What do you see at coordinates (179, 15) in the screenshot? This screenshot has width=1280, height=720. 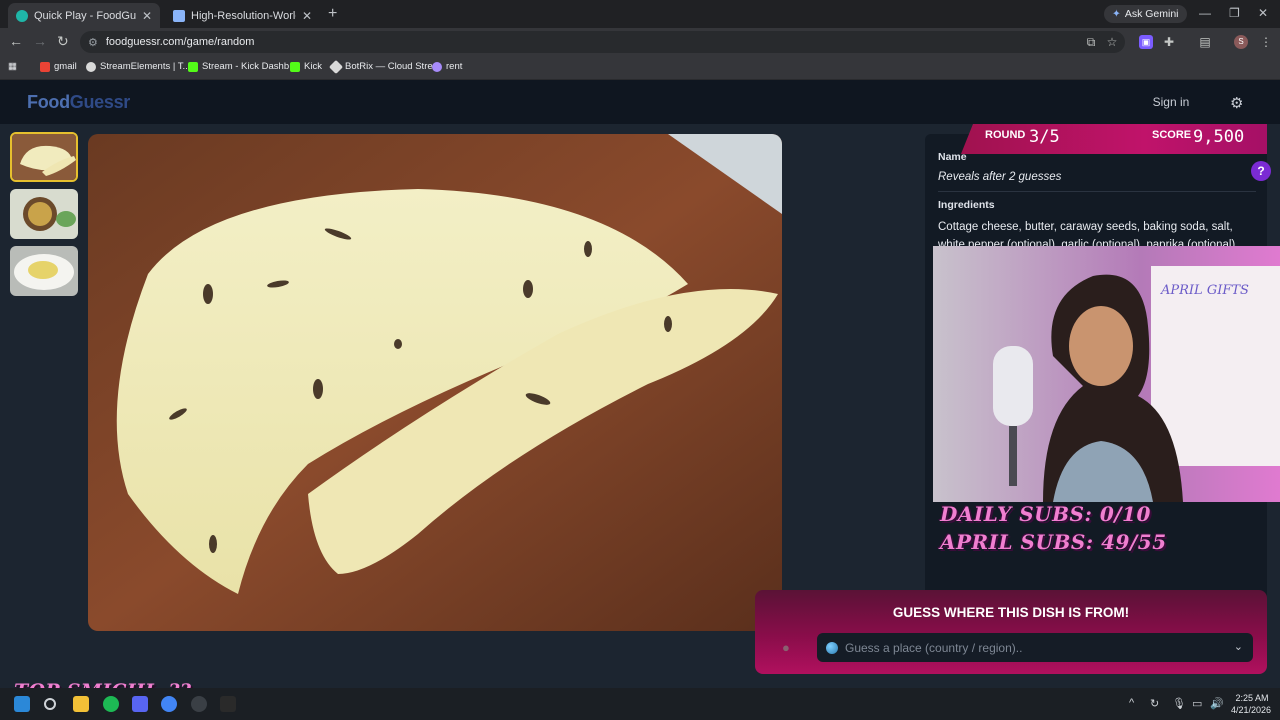 I see `image-file-icon` at bounding box center [179, 15].